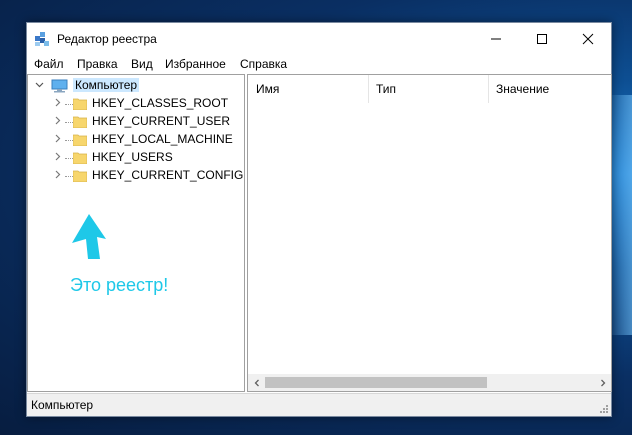 This screenshot has height=435, width=632. I want to click on menu-bar: Файл Правка Вид Избранное Справка, so click(319, 64).